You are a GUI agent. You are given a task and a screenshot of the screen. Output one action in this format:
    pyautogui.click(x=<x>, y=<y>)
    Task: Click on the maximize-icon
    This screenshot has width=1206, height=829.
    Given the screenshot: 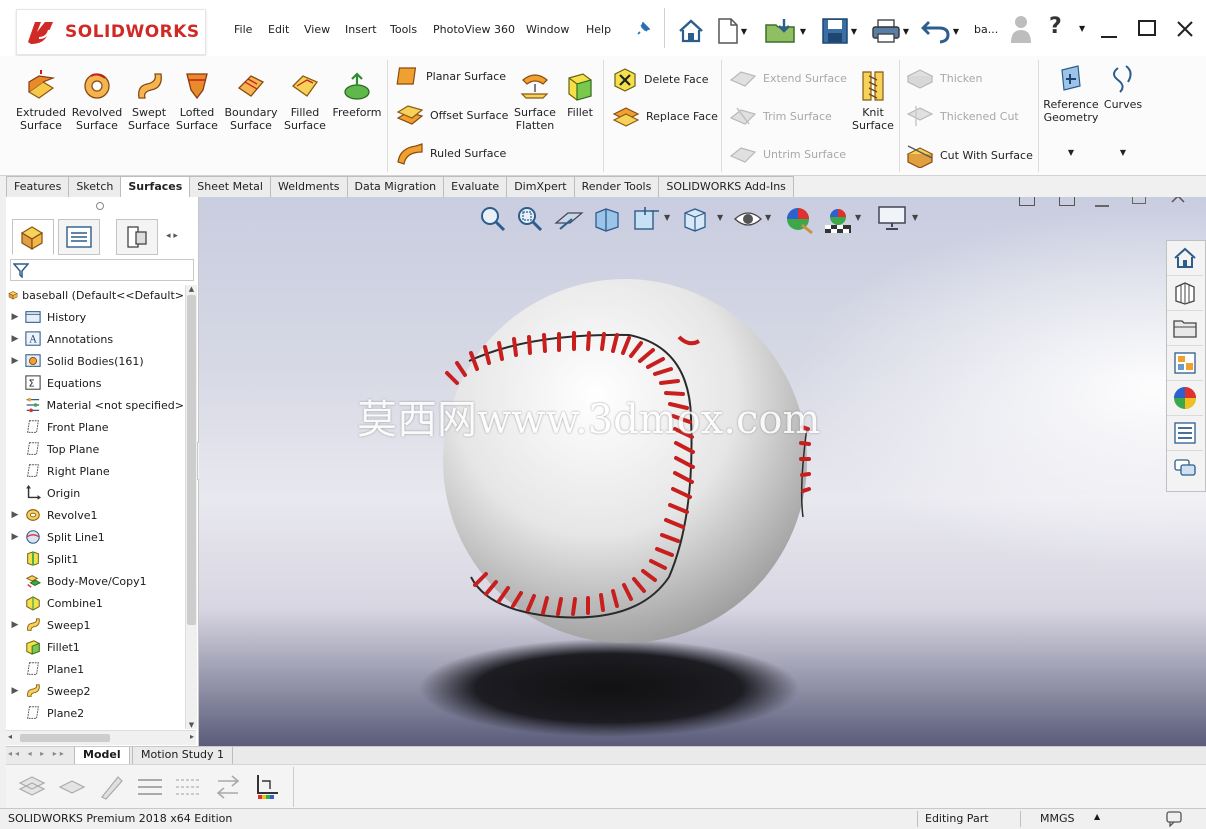 What is the action you would take?
    pyautogui.click(x=1147, y=28)
    